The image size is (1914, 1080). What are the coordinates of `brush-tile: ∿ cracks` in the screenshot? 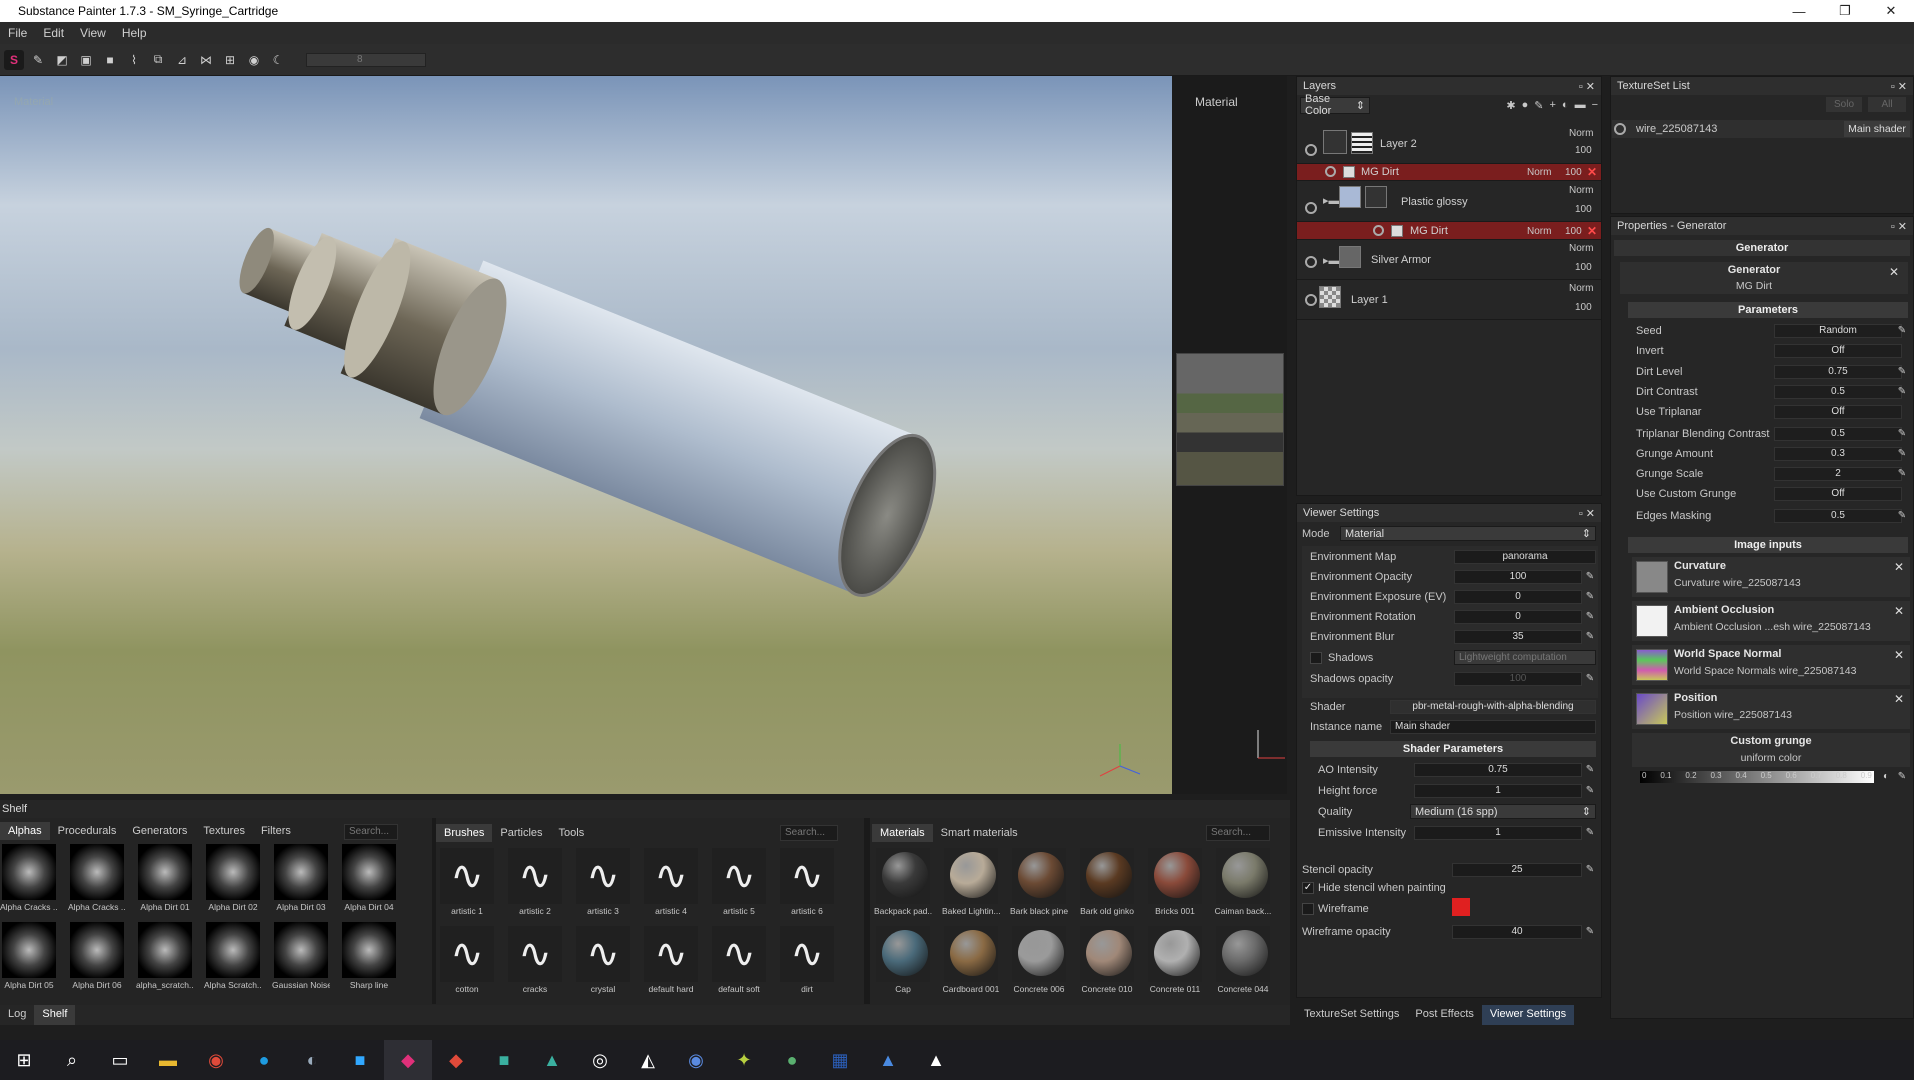 It's located at (535, 962).